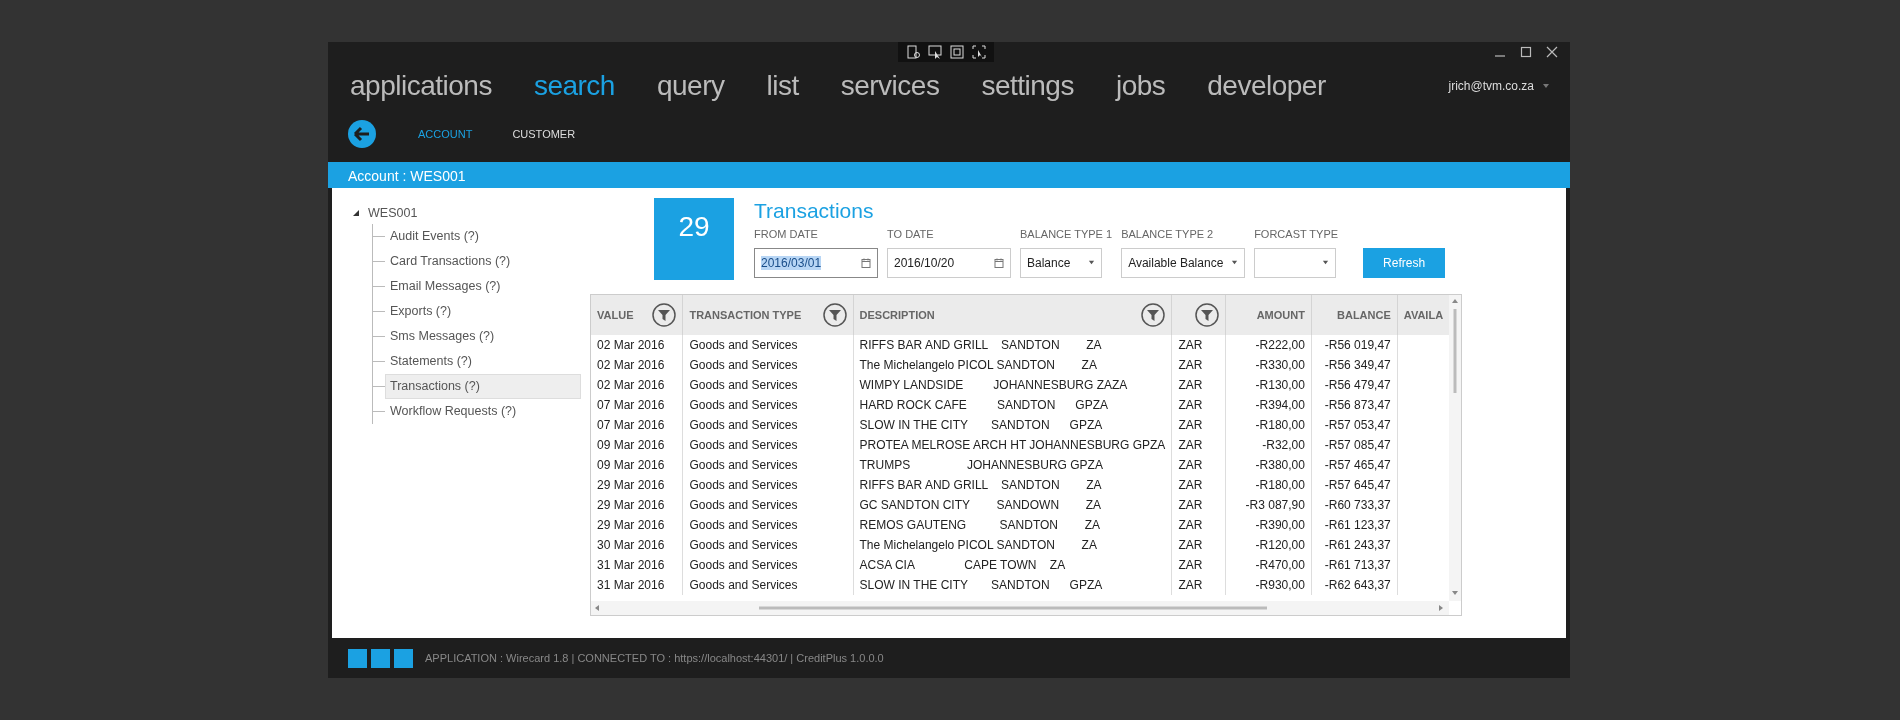 This screenshot has width=1900, height=720. I want to click on table-cell: -R390,00, so click(1280, 525).